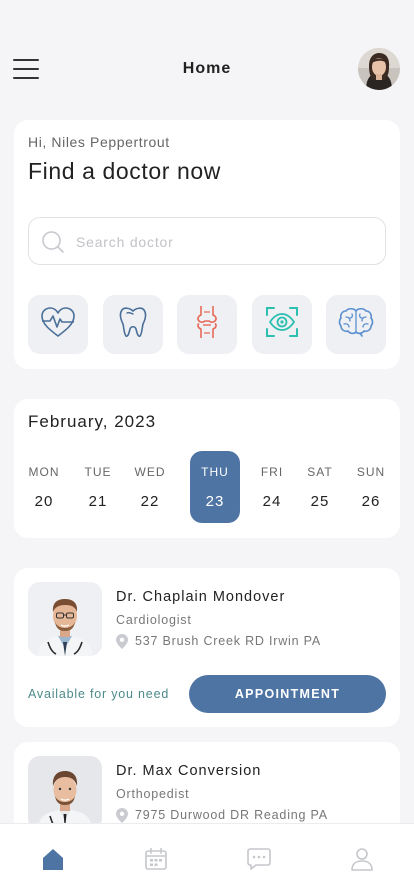  Describe the element at coordinates (99, 142) in the screenshot. I see `greeting-text: Hi, Niles Peppertrout` at that location.